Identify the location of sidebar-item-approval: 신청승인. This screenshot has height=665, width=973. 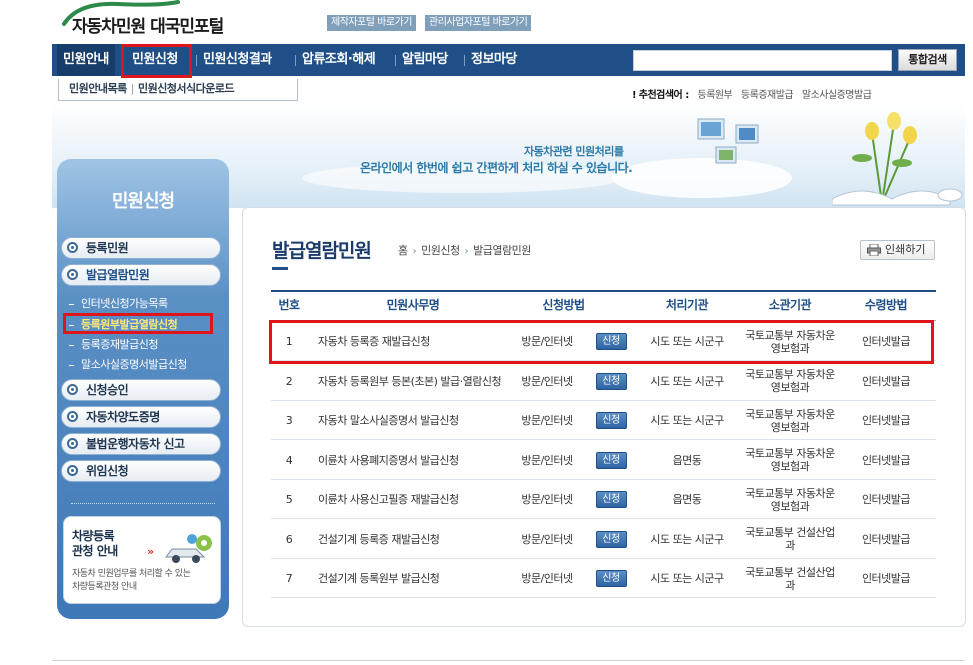
(141, 390).